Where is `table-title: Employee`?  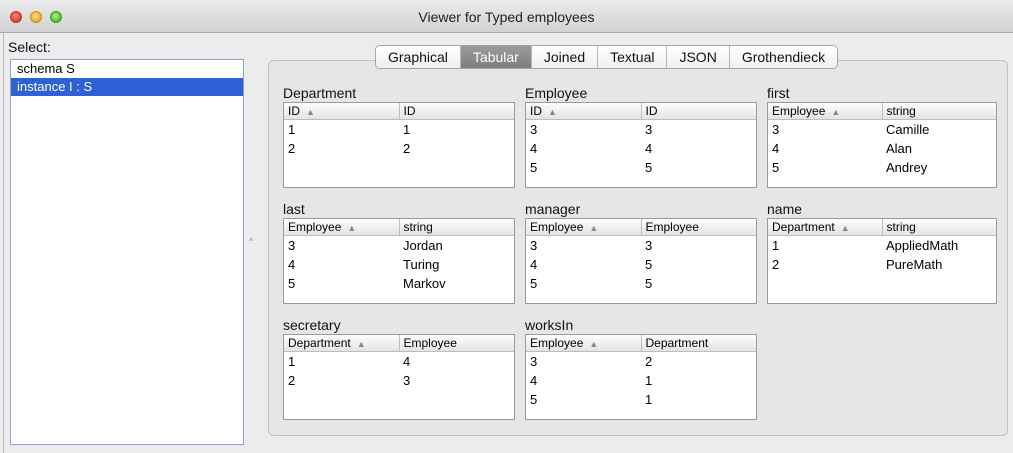
table-title: Employee is located at coordinates (556, 93).